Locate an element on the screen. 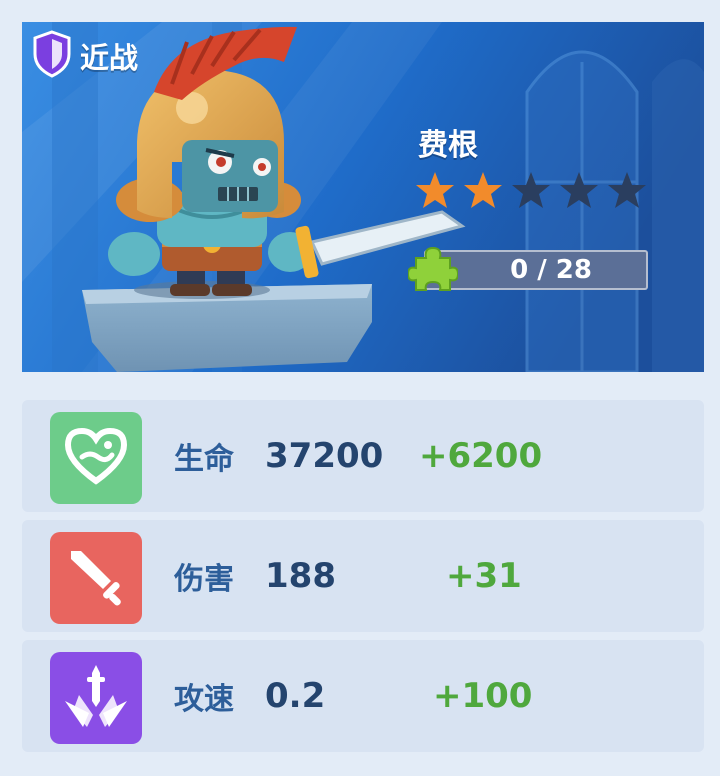 Image resolution: width=720 pixels, height=776 pixels. damage-stat-icon-tile is located at coordinates (96, 578).